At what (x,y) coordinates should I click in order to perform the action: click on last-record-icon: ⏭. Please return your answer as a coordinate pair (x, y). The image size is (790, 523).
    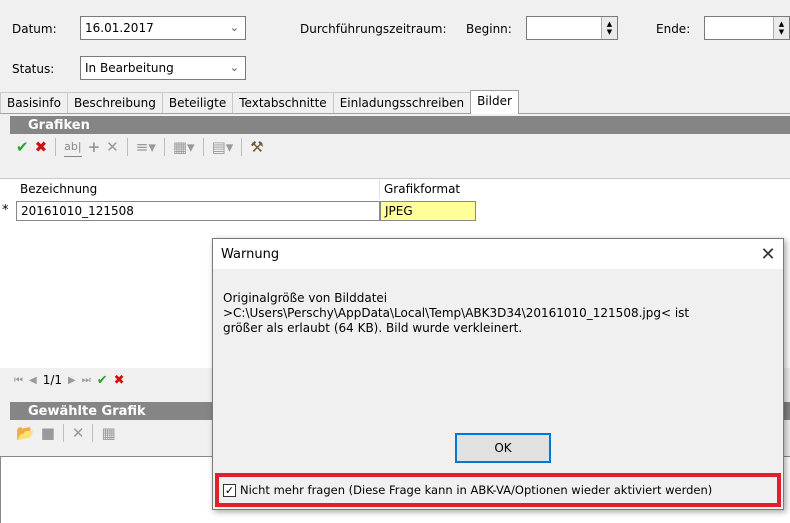
    Looking at the image, I should click on (86, 380).